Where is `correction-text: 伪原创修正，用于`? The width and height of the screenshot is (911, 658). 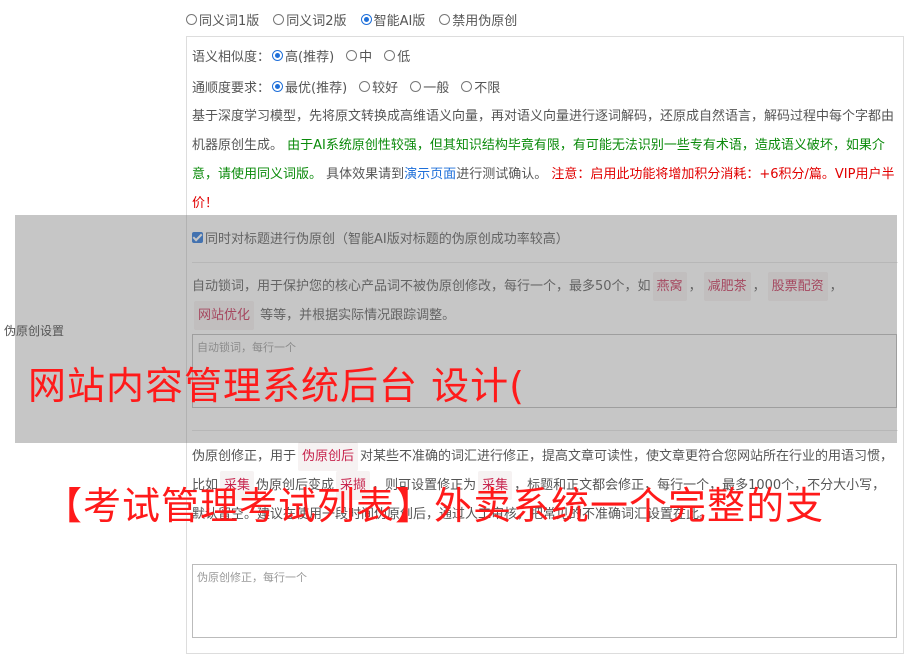
correction-text: 伪原创修正，用于 is located at coordinates (244, 456).